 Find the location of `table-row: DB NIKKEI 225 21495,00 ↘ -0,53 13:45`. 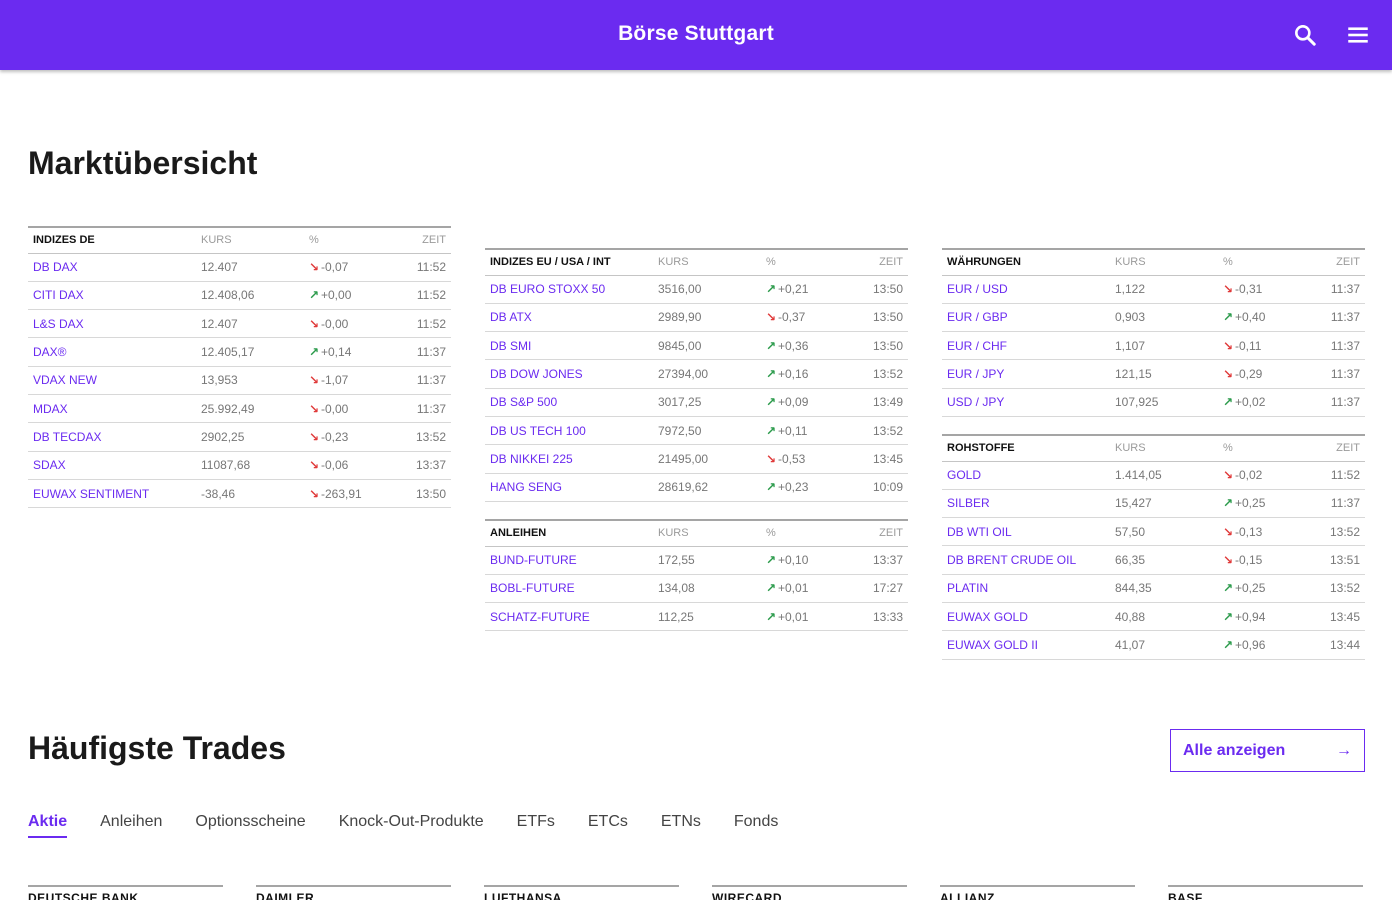

table-row: DB NIKKEI 225 21495,00 ↘ -0,53 13:45 is located at coordinates (696, 459).